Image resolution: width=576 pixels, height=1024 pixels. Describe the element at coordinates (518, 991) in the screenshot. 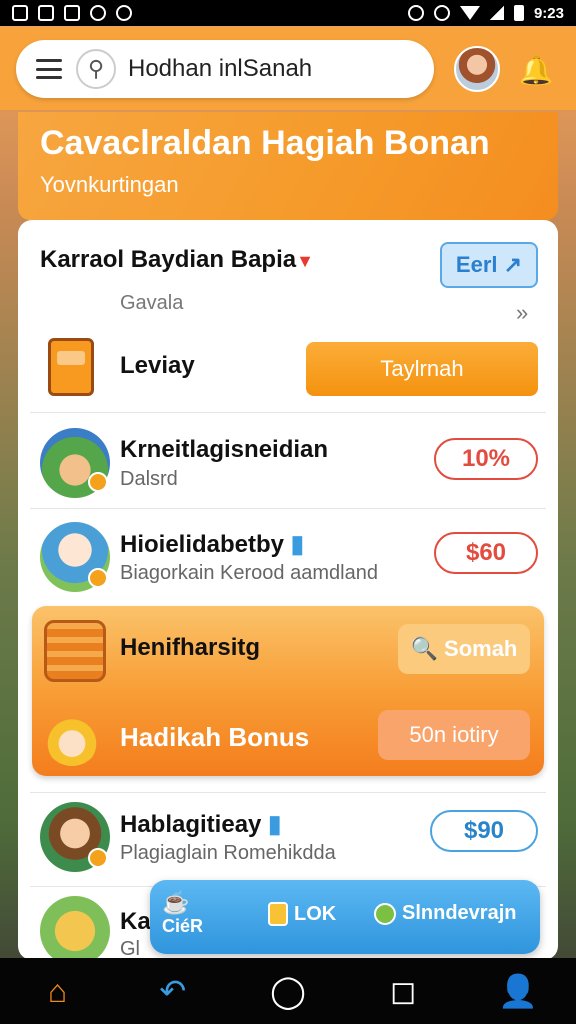

I see `profile-icon: 👤` at that location.